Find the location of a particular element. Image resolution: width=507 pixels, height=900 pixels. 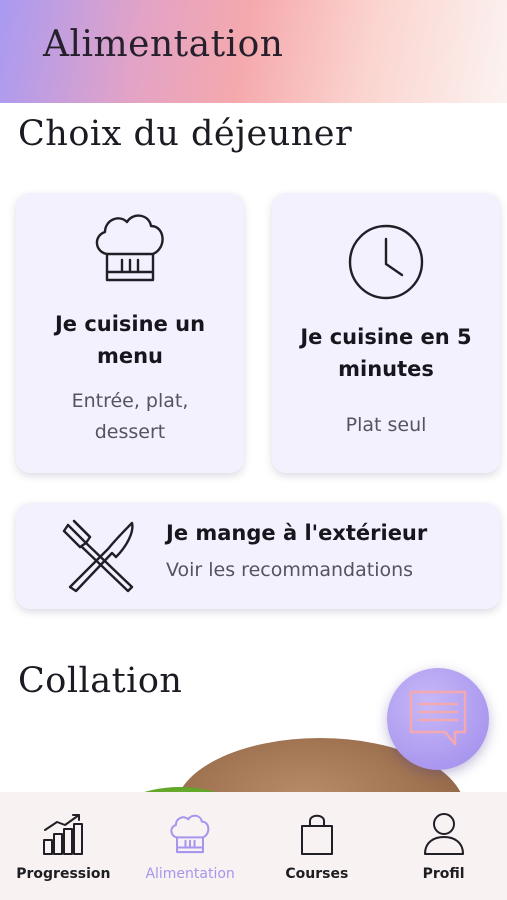

cook-menu-sub-line2: dessert is located at coordinates (130, 432).